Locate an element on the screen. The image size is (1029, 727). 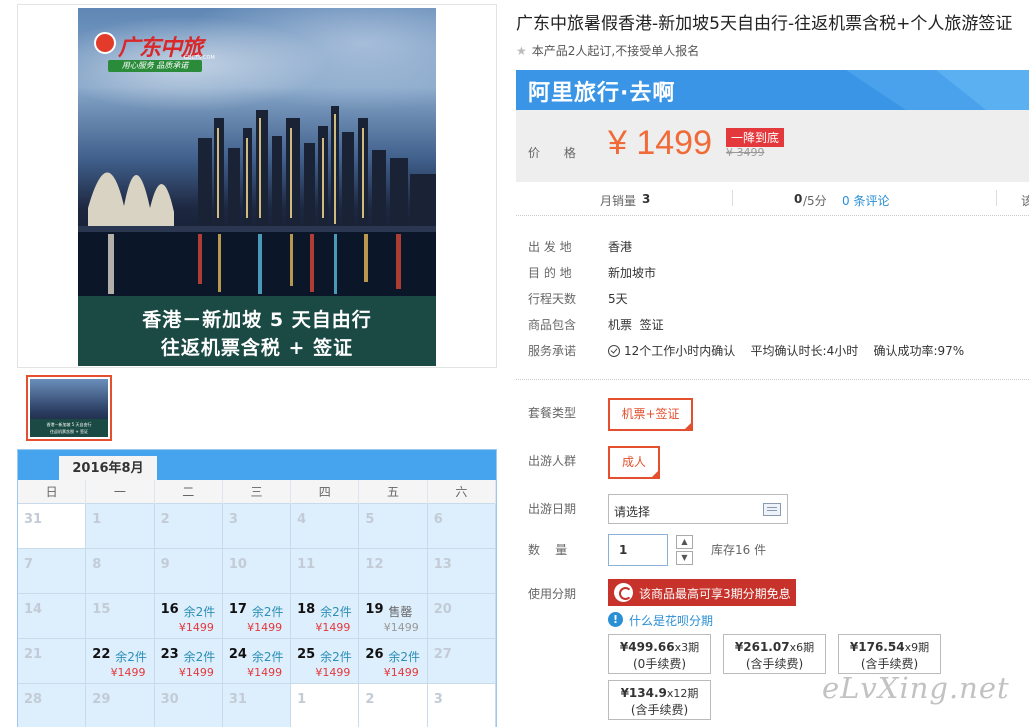
alitrip-brand-name: 阿里旅行·去啊 is located at coordinates (602, 93).